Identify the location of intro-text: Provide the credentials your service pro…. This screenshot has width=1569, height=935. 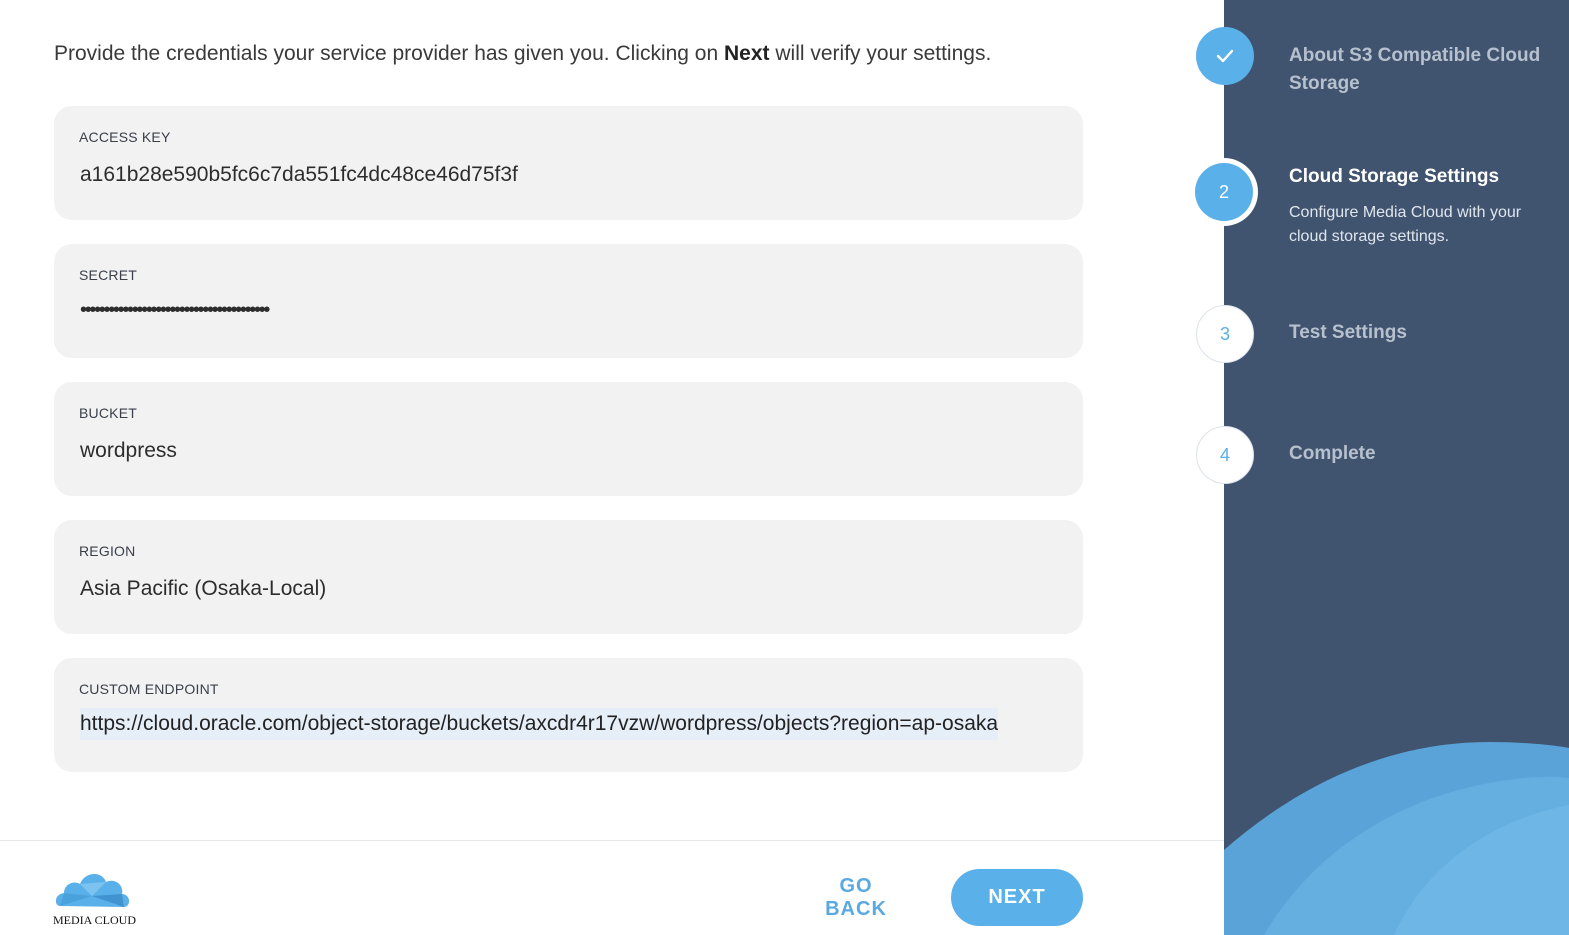
(604, 54).